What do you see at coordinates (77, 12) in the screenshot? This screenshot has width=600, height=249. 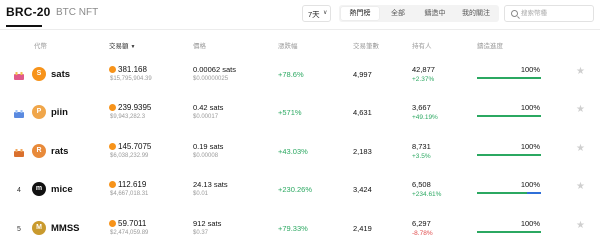 I see `tab-btc-nft: BTC NFT` at bounding box center [77, 12].